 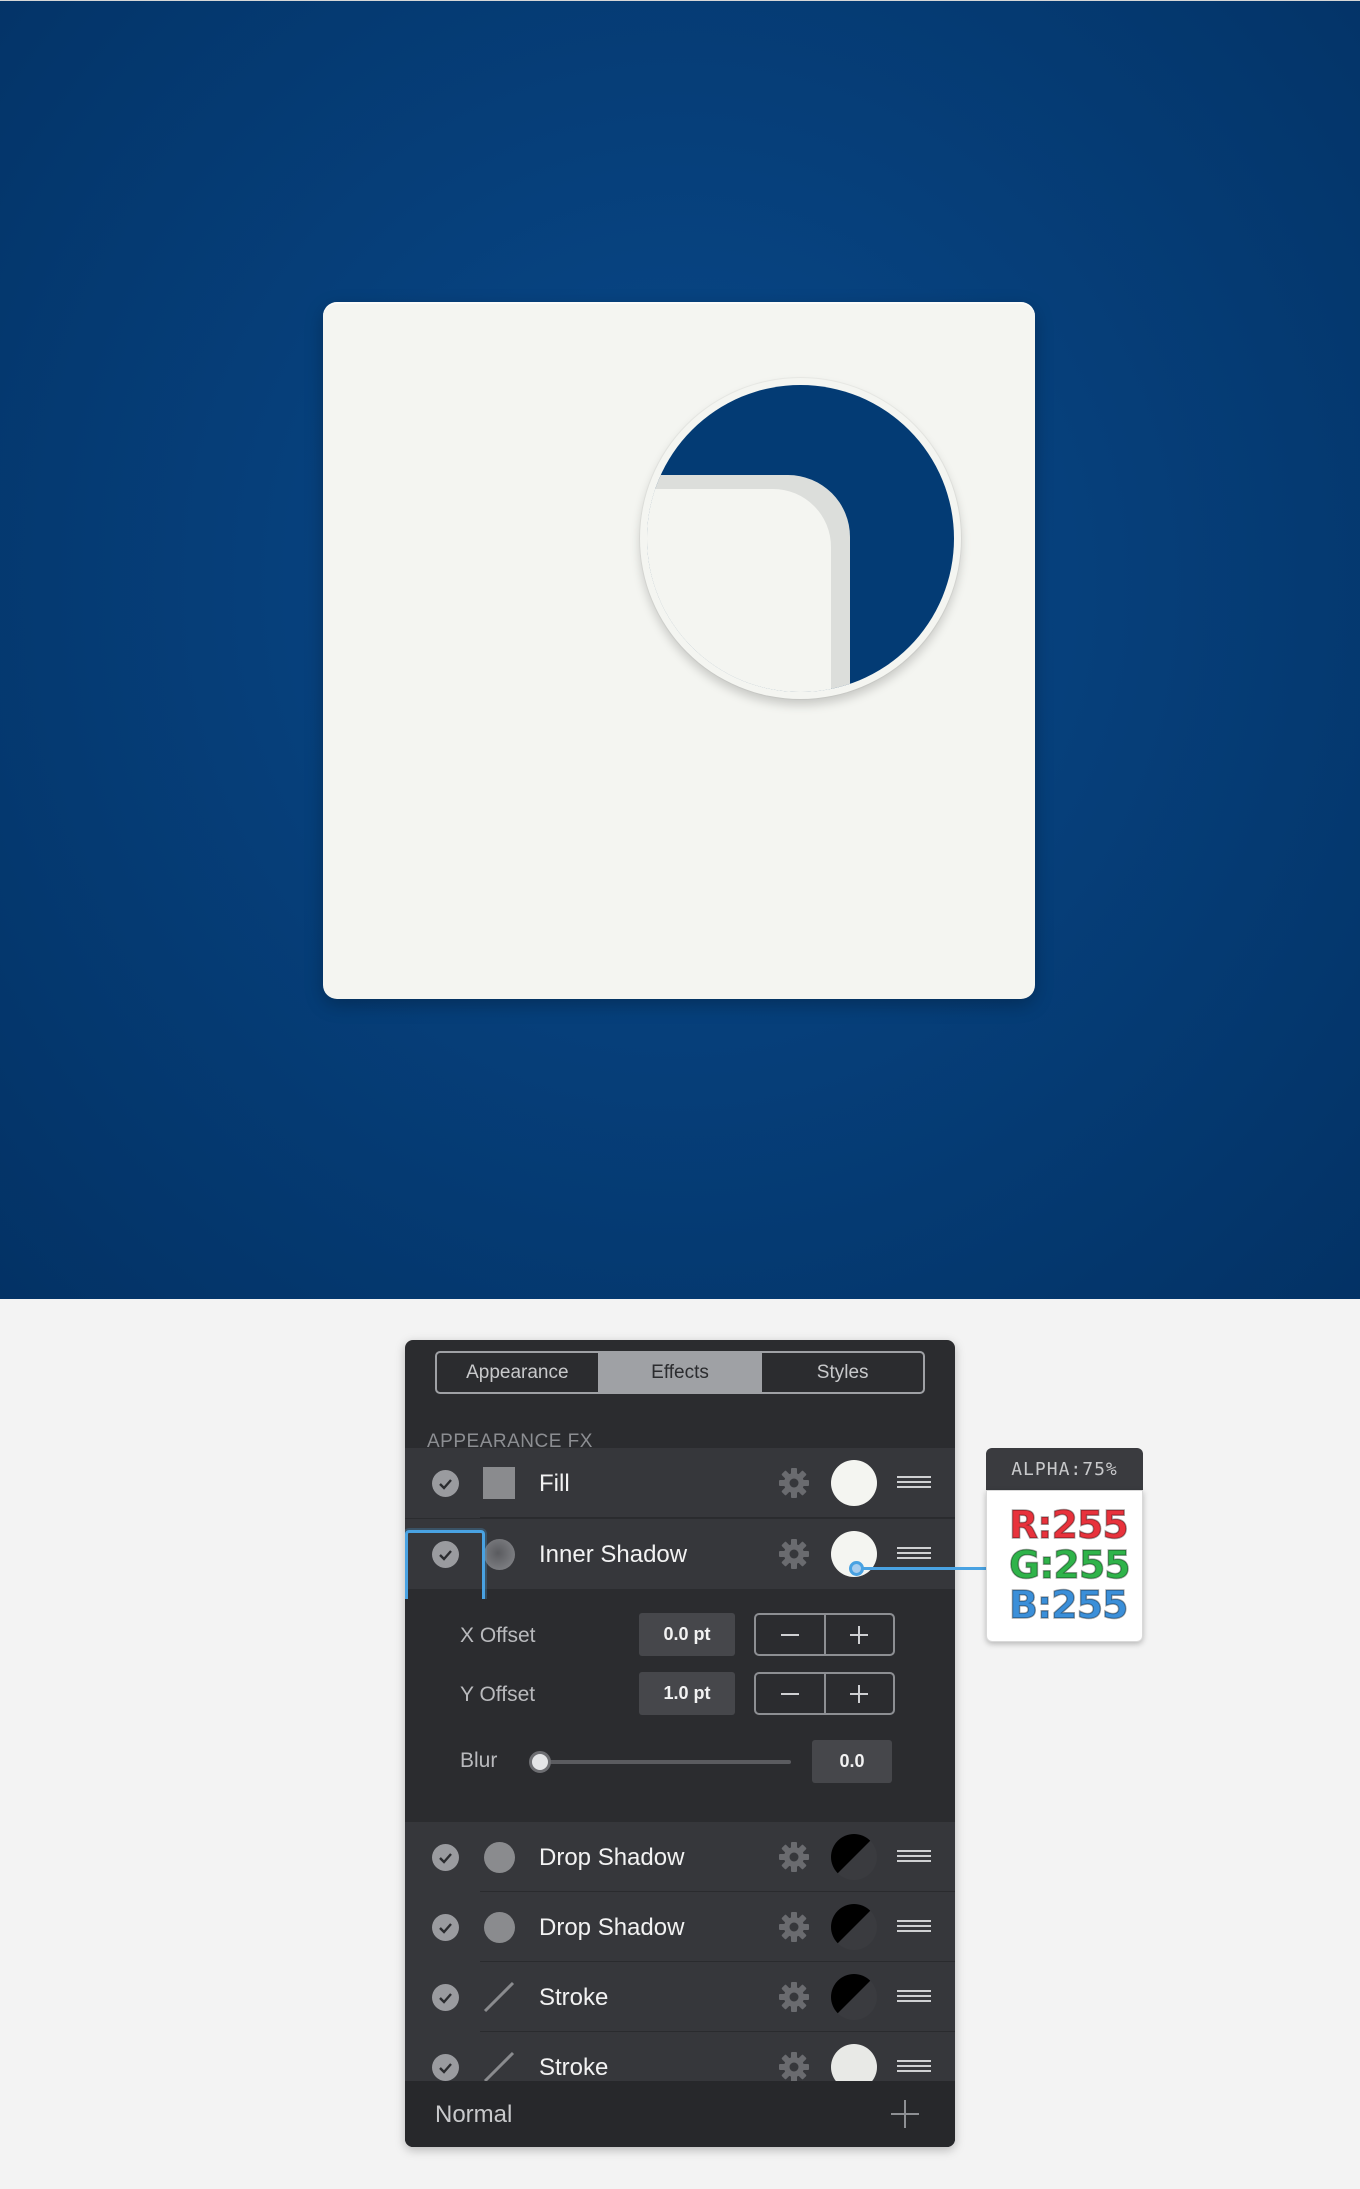 What do you see at coordinates (687, 1634) in the screenshot?
I see `x-offset-field: 0.0 pt` at bounding box center [687, 1634].